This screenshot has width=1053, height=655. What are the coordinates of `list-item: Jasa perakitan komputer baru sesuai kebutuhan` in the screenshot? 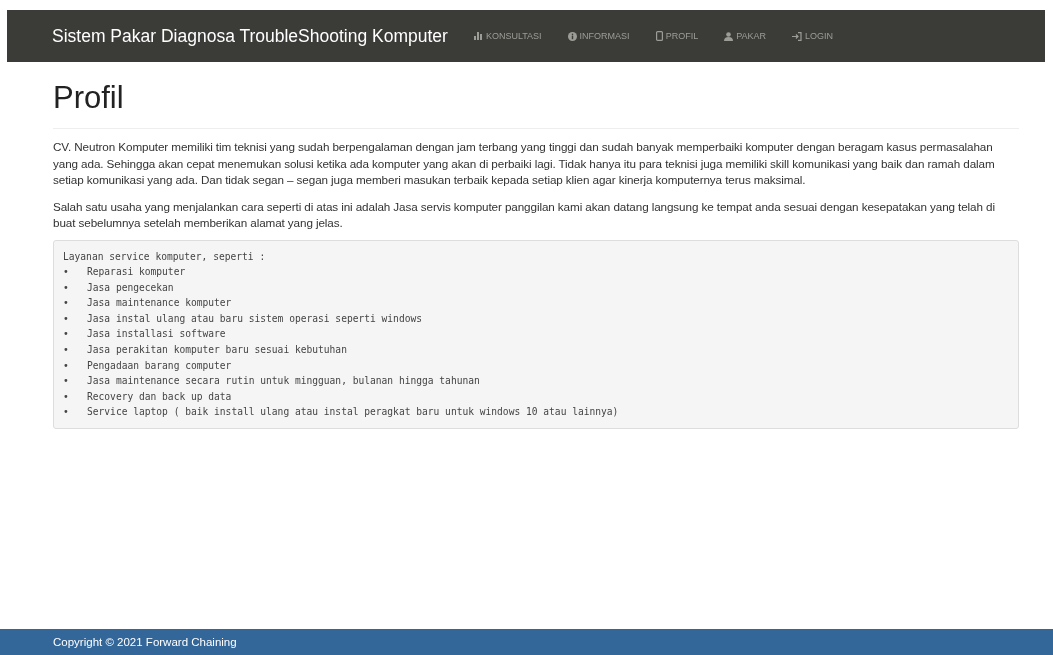 It's located at (217, 350).